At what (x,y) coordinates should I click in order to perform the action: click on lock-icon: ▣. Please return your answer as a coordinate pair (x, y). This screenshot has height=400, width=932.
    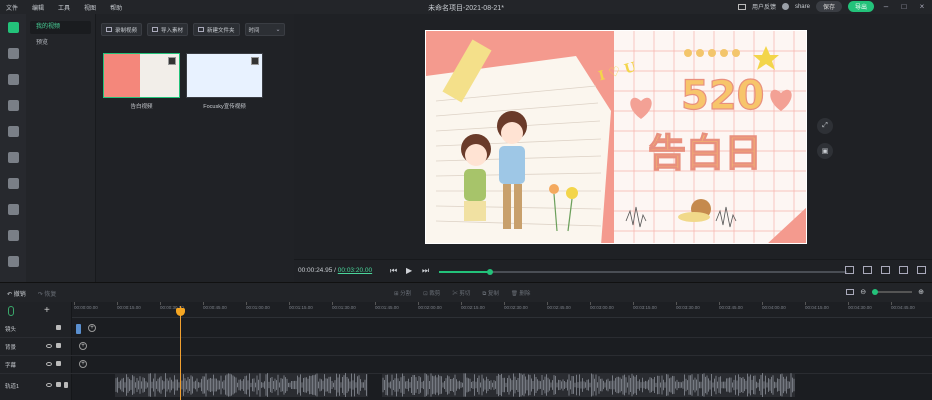
    Looking at the image, I should click on (825, 151).